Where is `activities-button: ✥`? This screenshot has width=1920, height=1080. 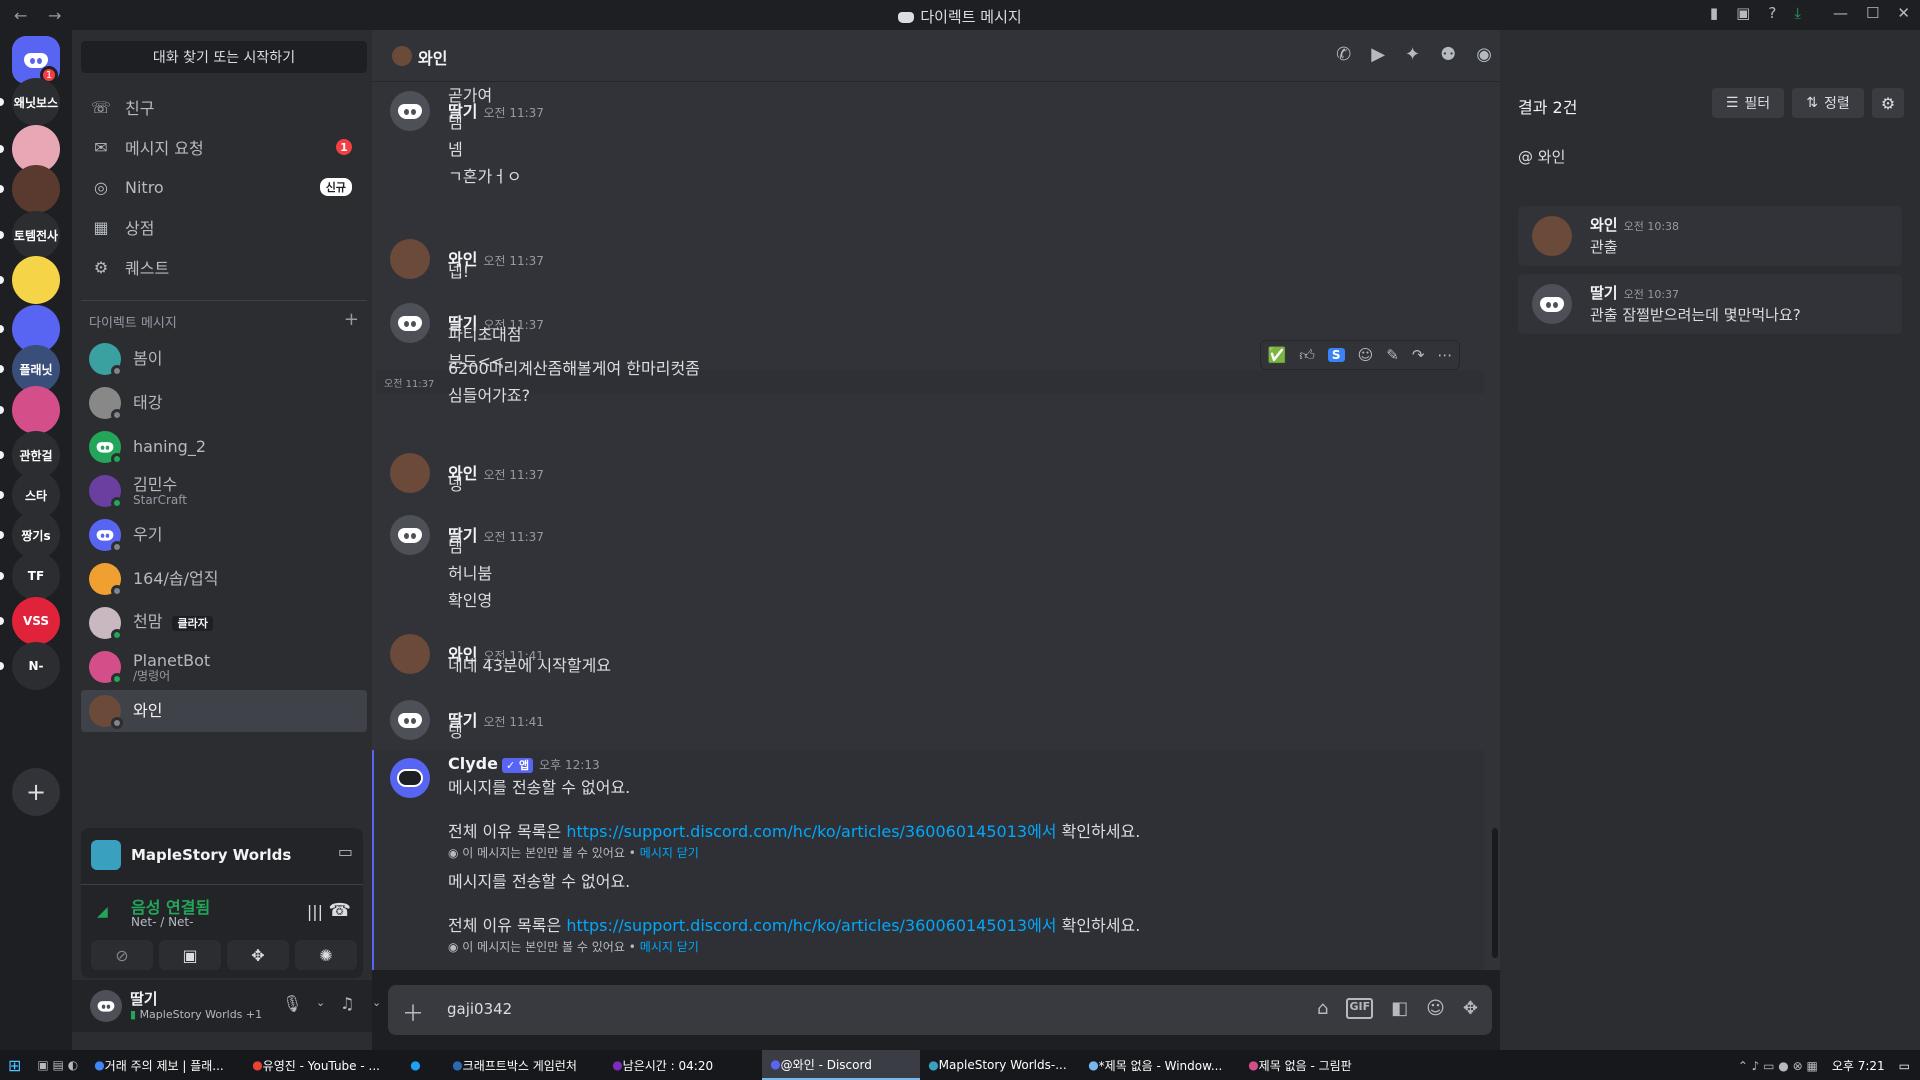 activities-button: ✥ is located at coordinates (258, 955).